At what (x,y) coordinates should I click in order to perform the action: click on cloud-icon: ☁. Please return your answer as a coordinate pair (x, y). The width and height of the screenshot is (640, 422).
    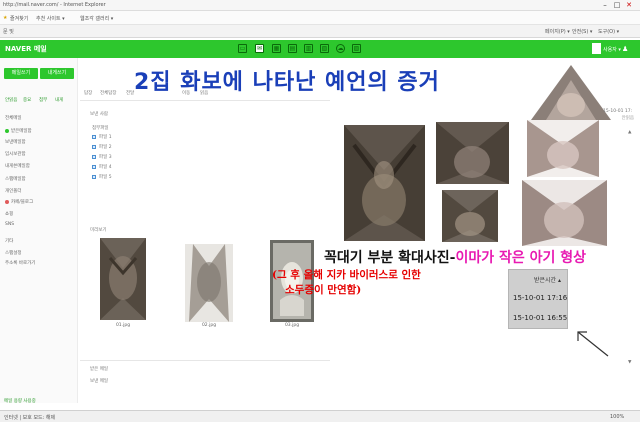
    Looking at the image, I should click on (340, 48).